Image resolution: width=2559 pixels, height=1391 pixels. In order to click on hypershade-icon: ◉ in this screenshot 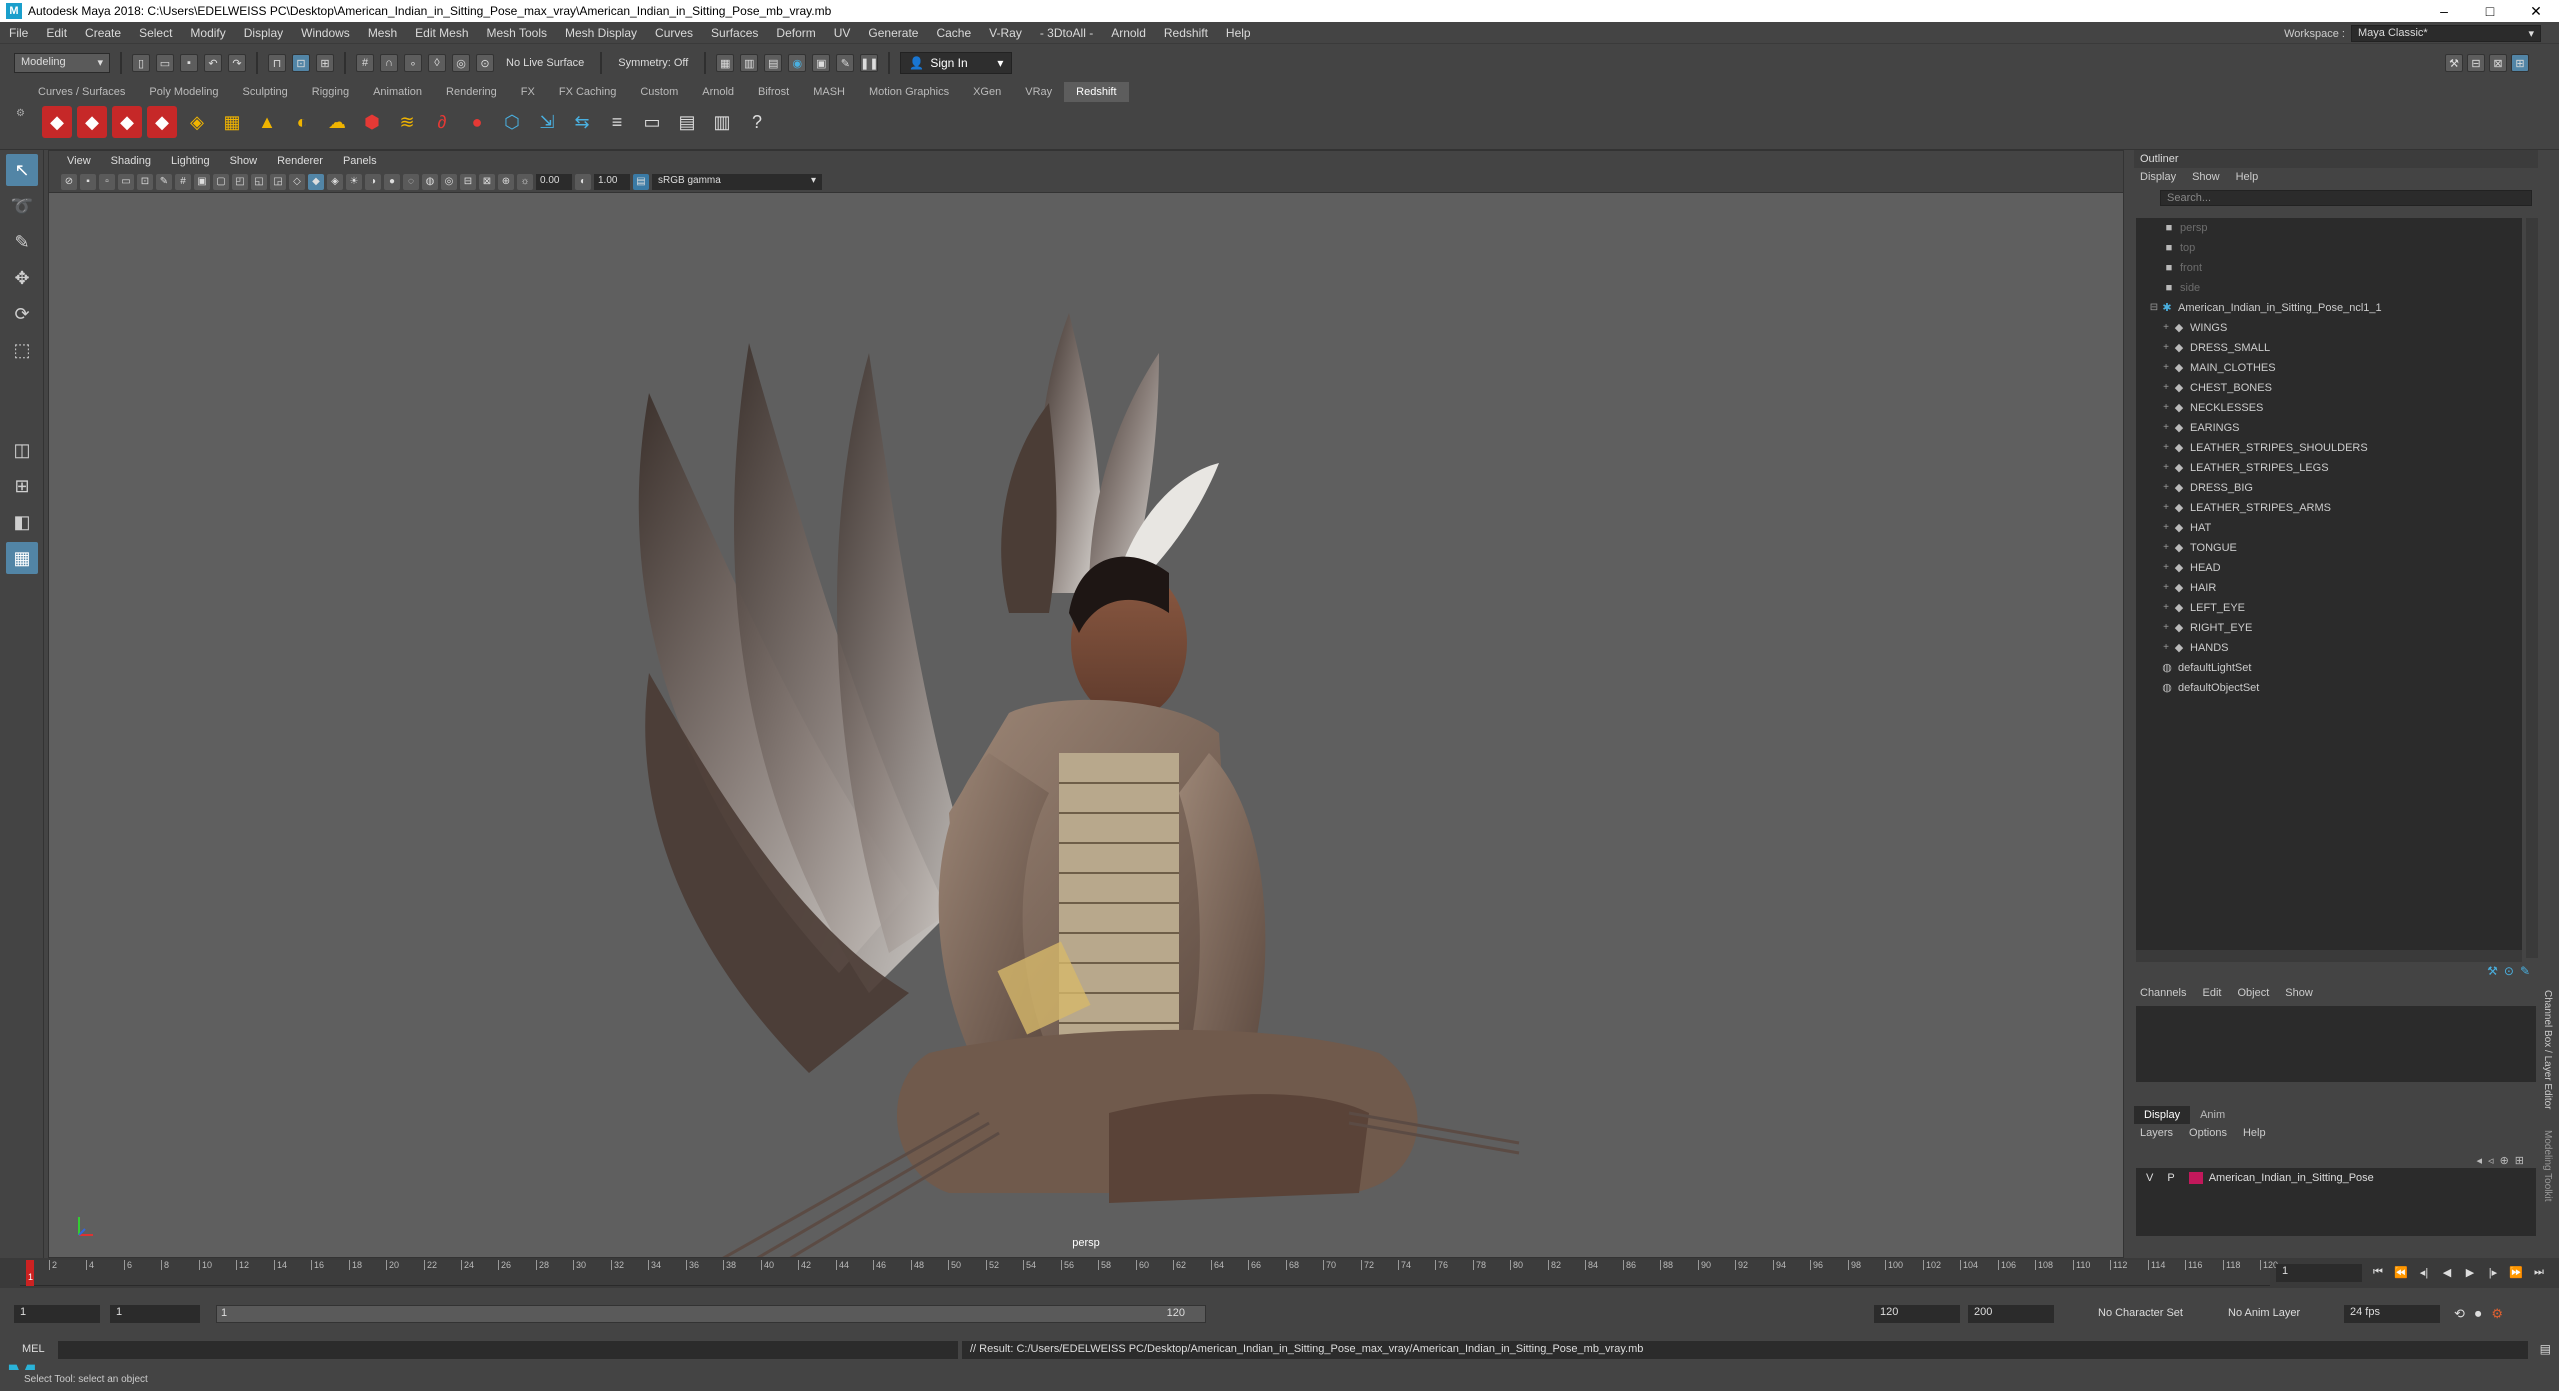, I will do `click(797, 63)`.